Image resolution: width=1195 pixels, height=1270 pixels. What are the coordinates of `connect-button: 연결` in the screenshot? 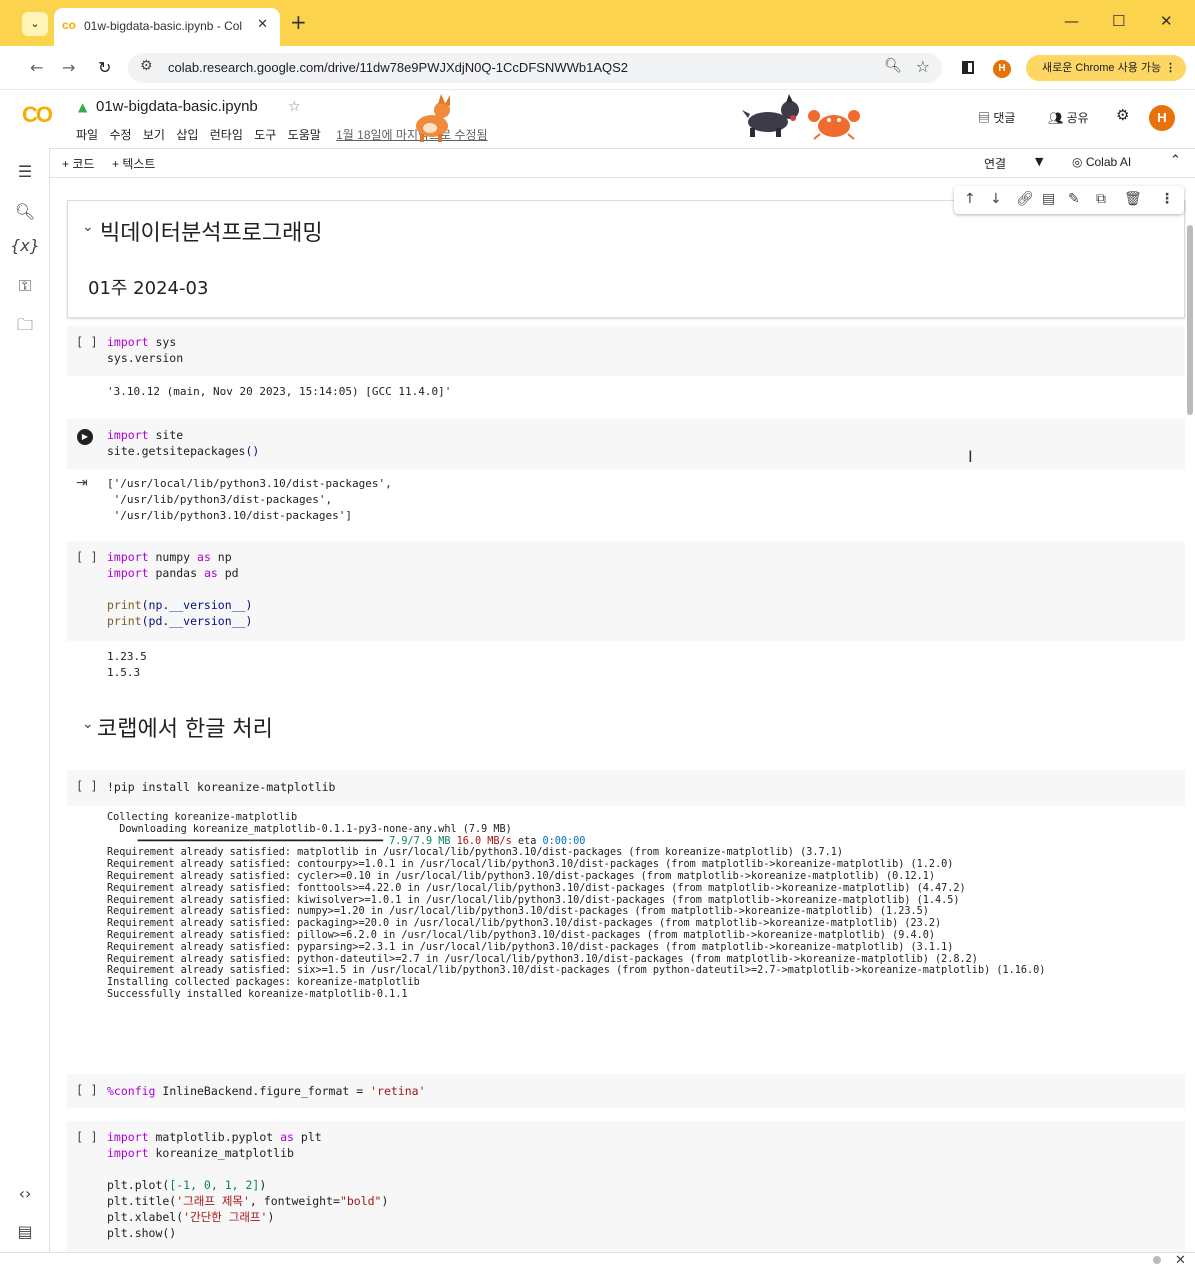 It's located at (995, 163).